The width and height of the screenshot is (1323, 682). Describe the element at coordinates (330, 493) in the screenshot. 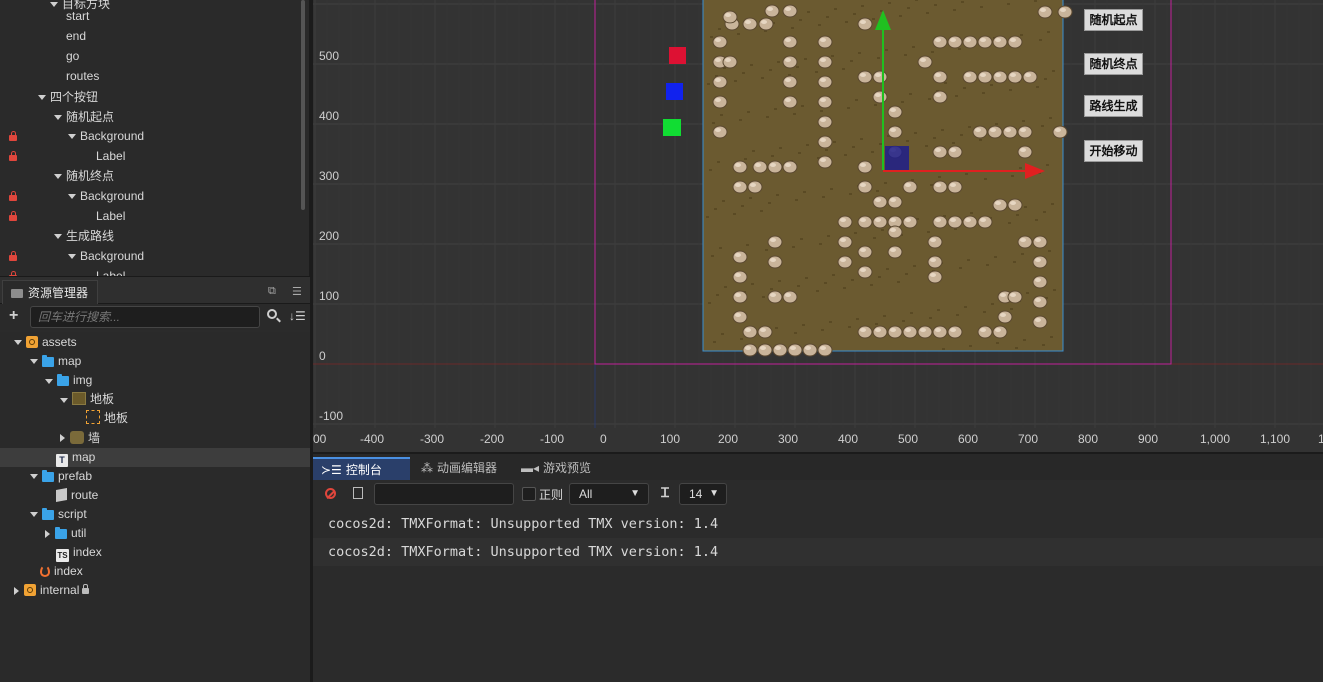

I see `clear-console-icon` at that location.